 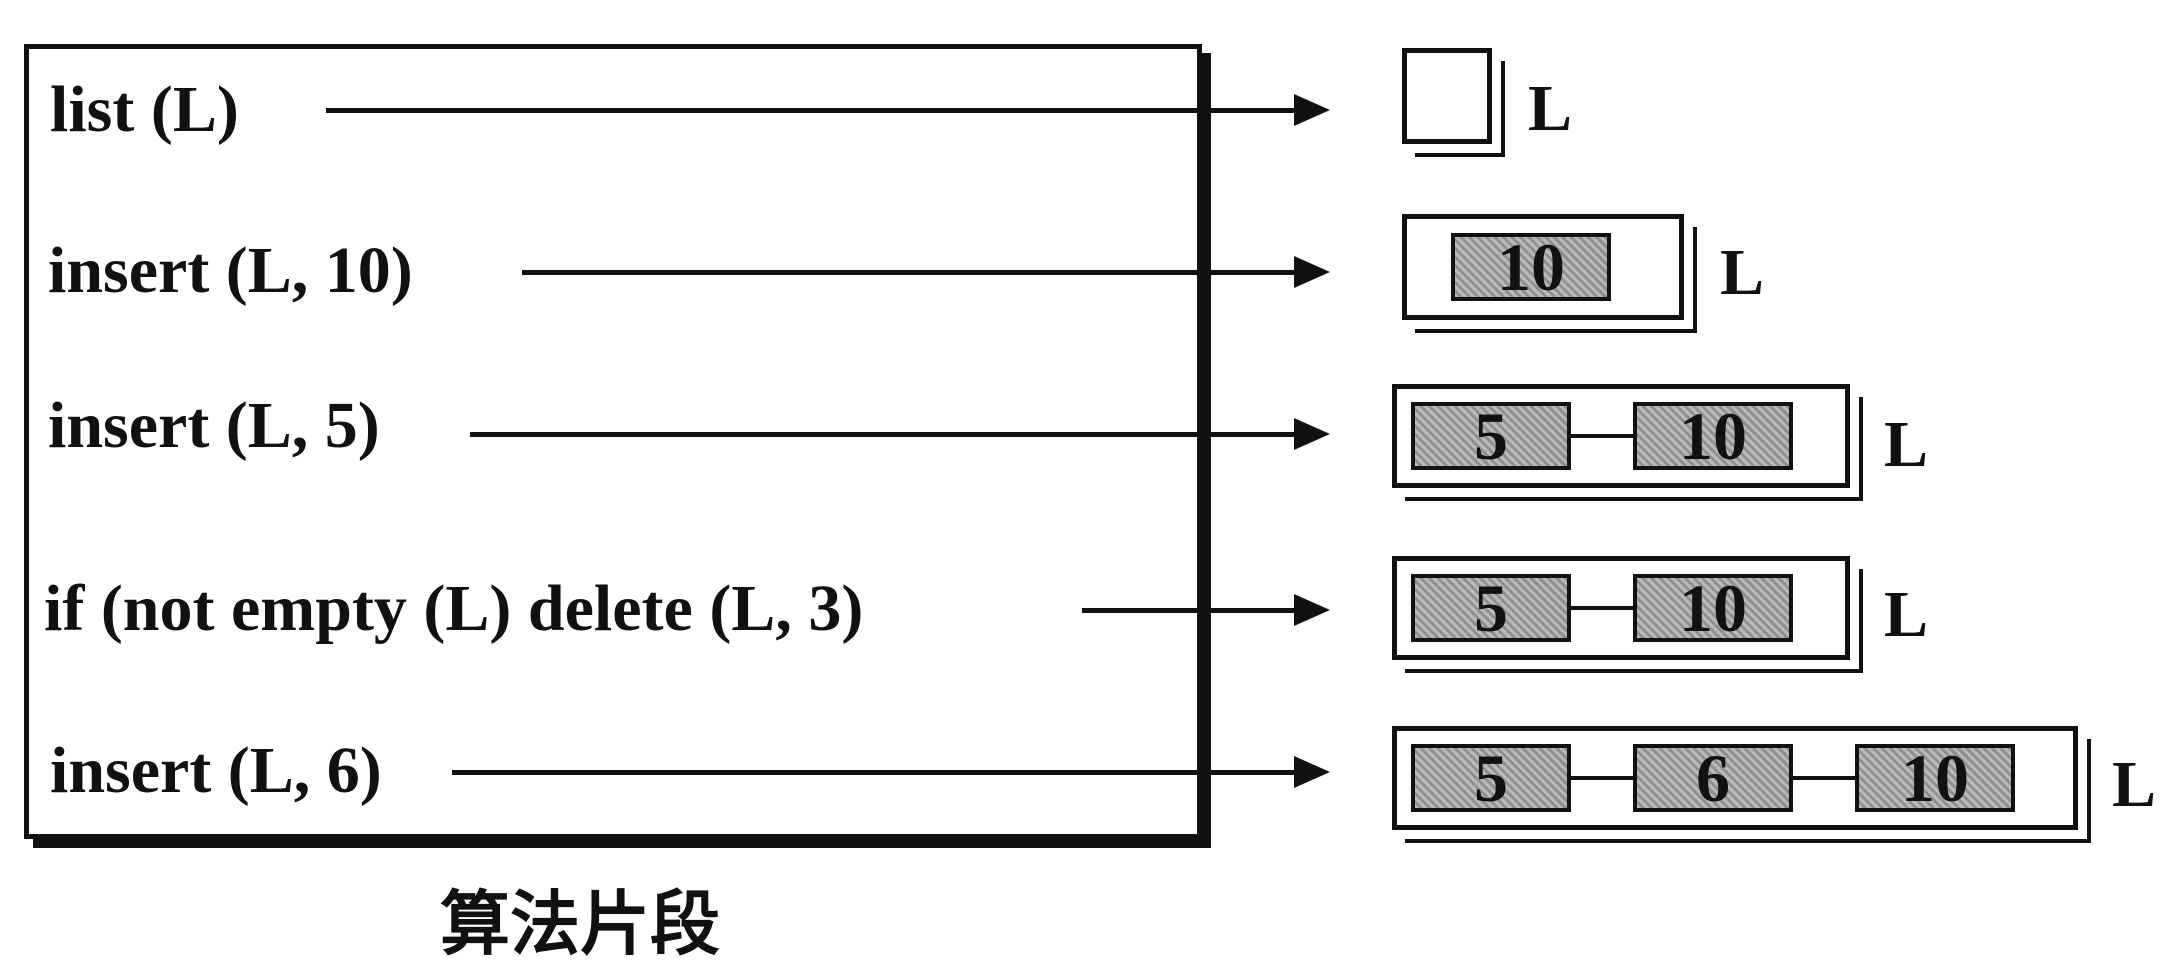 I want to click on operation-text-insert-10: insert (L, 10), so click(x=230, y=270).